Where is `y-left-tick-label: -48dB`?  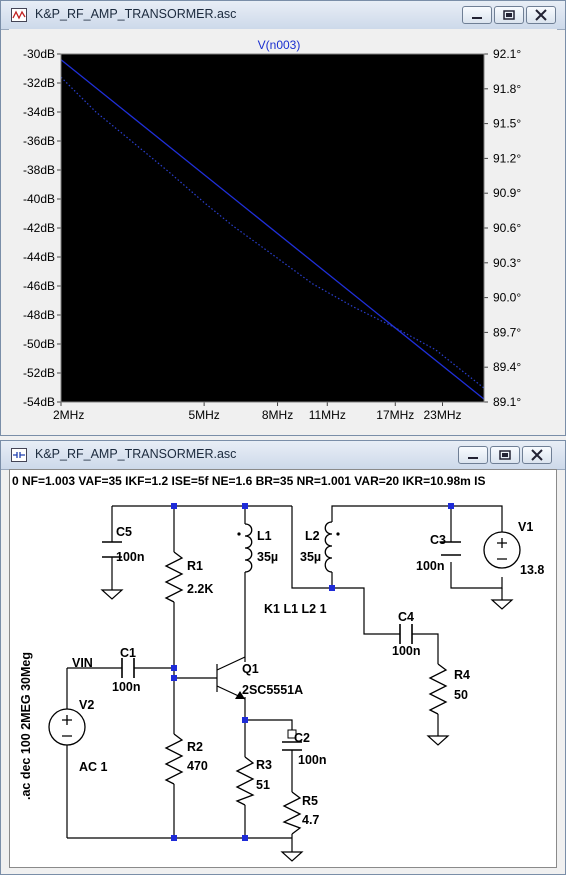
y-left-tick-label: -48dB is located at coordinates (39, 315).